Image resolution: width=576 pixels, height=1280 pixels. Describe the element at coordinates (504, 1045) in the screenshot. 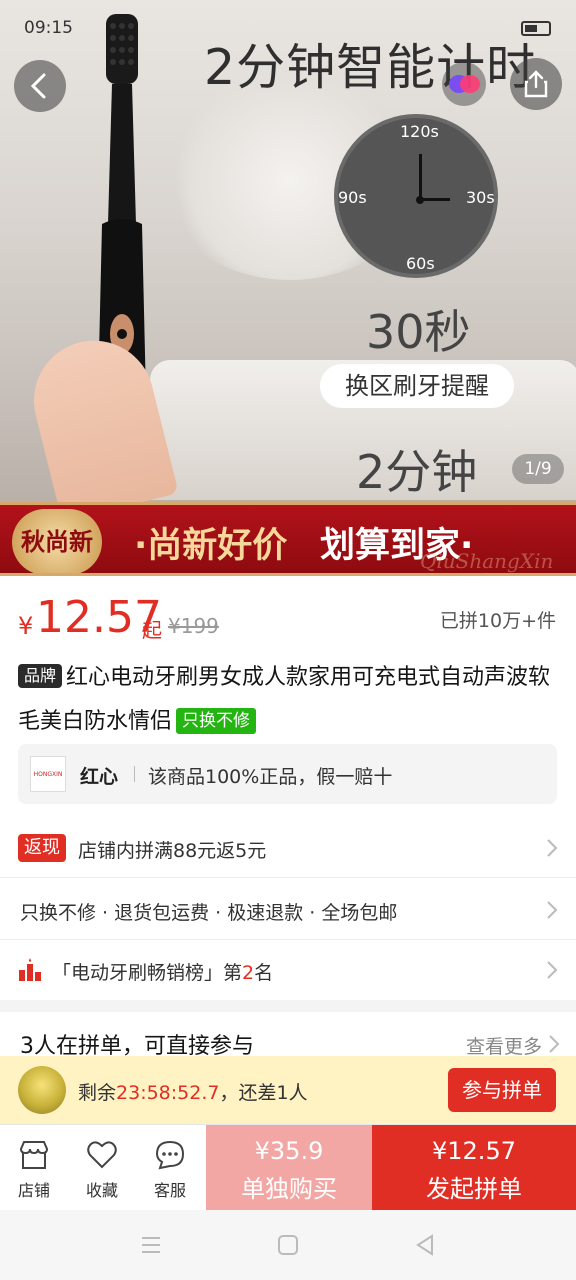

I see `view-more-link: 查看更多` at that location.